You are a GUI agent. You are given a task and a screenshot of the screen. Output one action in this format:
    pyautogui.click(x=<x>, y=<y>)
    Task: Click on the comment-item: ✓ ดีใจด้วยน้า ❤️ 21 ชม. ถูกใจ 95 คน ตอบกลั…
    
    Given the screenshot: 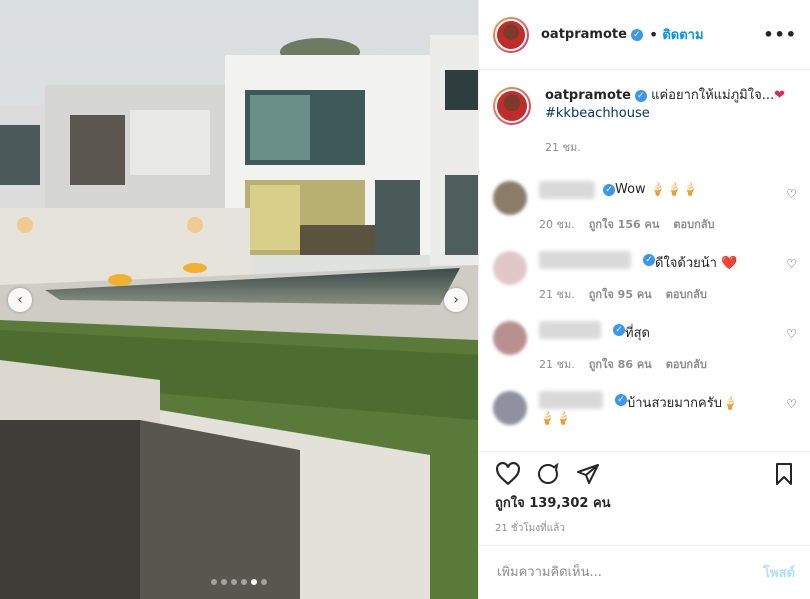 What is the action you would take?
    pyautogui.click(x=645, y=276)
    